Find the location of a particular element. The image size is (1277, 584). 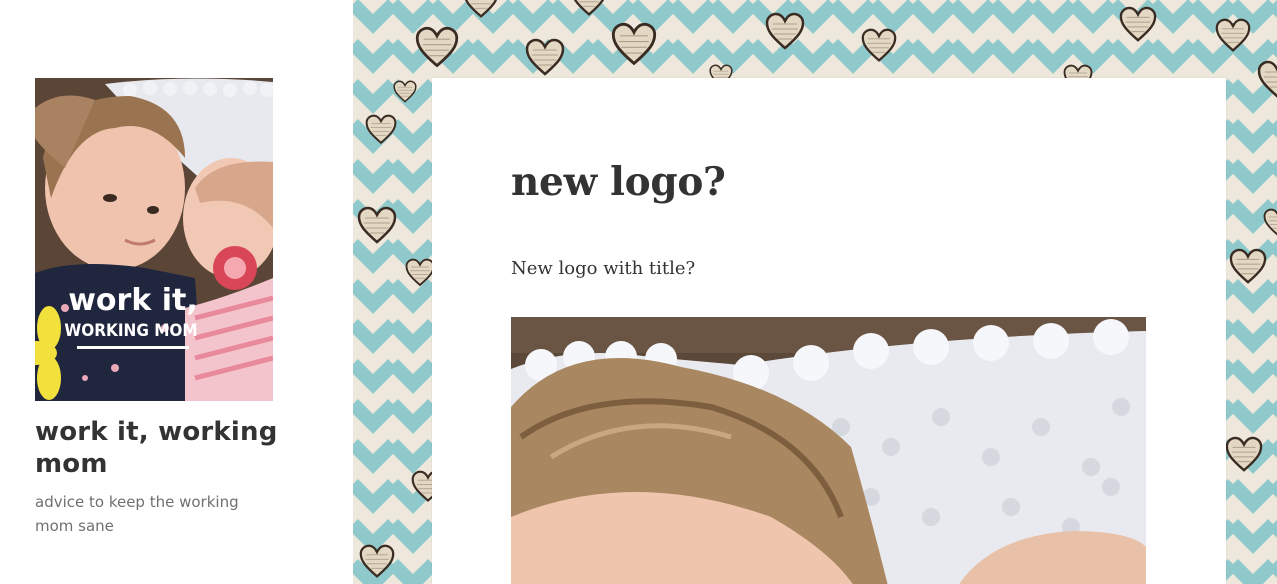

logo-overlay-line2: WORKING MOM is located at coordinates (130, 331).